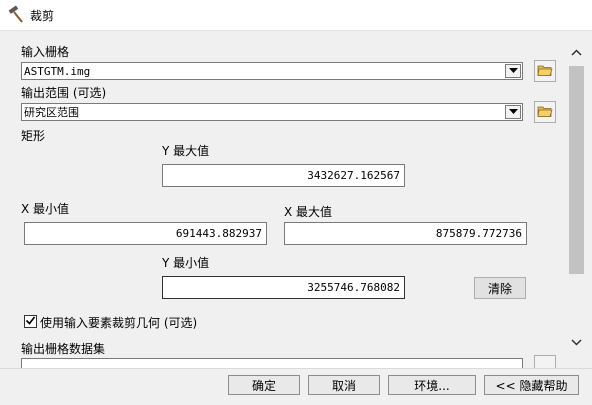 This screenshot has width=592, height=405. What do you see at coordinates (57, 71) in the screenshot?
I see `input-raster-value: ASTGTM.img` at bounding box center [57, 71].